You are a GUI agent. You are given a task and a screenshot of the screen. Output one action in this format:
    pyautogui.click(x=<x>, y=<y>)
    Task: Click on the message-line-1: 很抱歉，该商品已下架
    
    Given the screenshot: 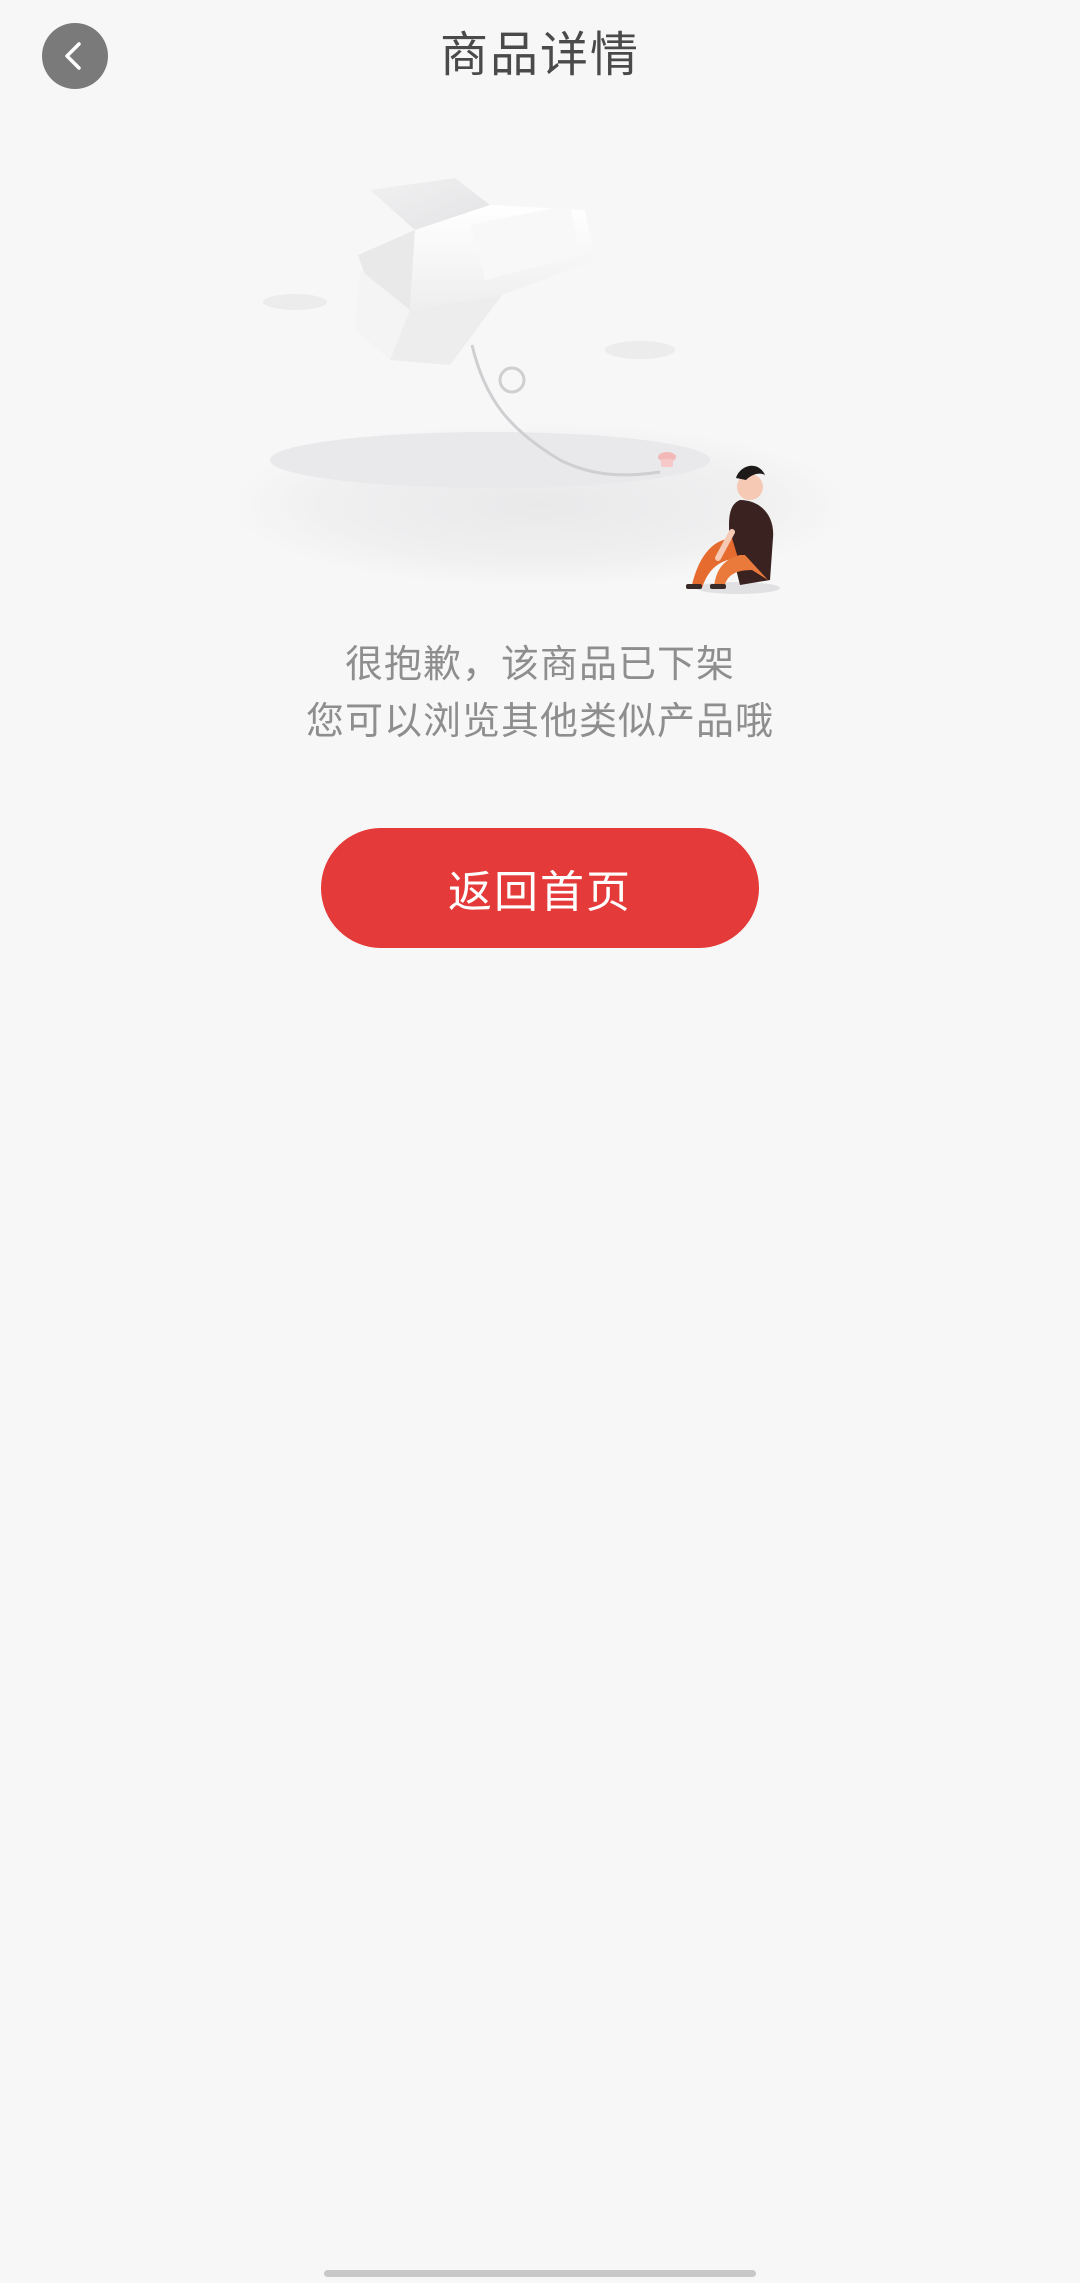 What is the action you would take?
    pyautogui.click(x=539, y=664)
    